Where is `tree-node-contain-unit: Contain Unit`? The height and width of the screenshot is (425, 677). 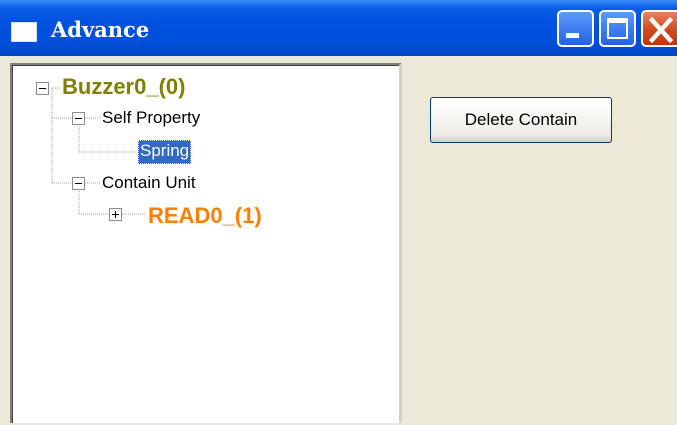
tree-node-contain-unit: Contain Unit is located at coordinates (149, 183).